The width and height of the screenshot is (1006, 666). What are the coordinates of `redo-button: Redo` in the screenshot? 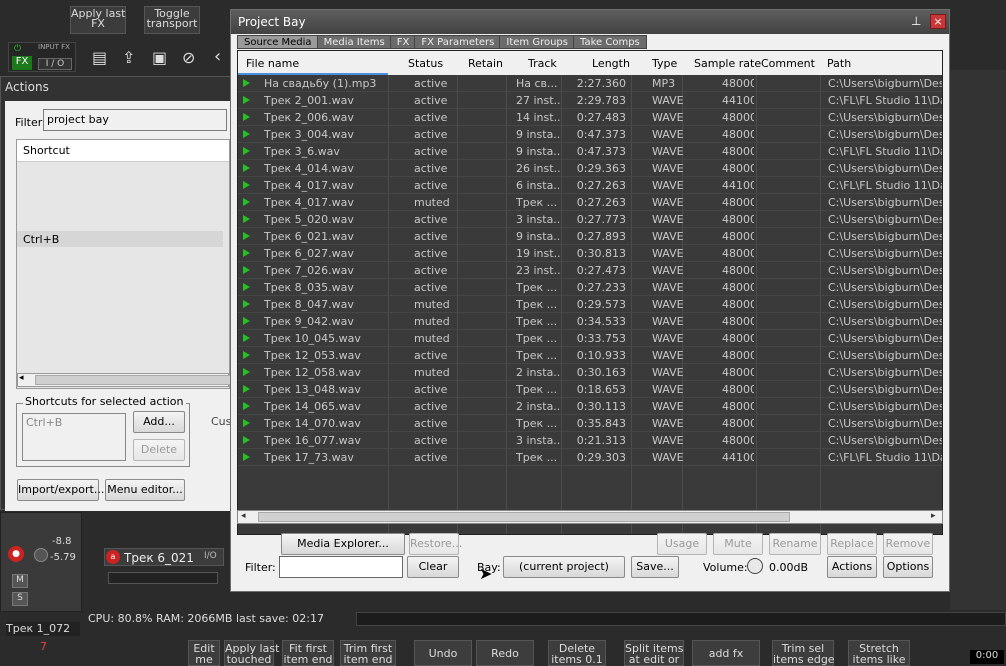 It's located at (505, 653).